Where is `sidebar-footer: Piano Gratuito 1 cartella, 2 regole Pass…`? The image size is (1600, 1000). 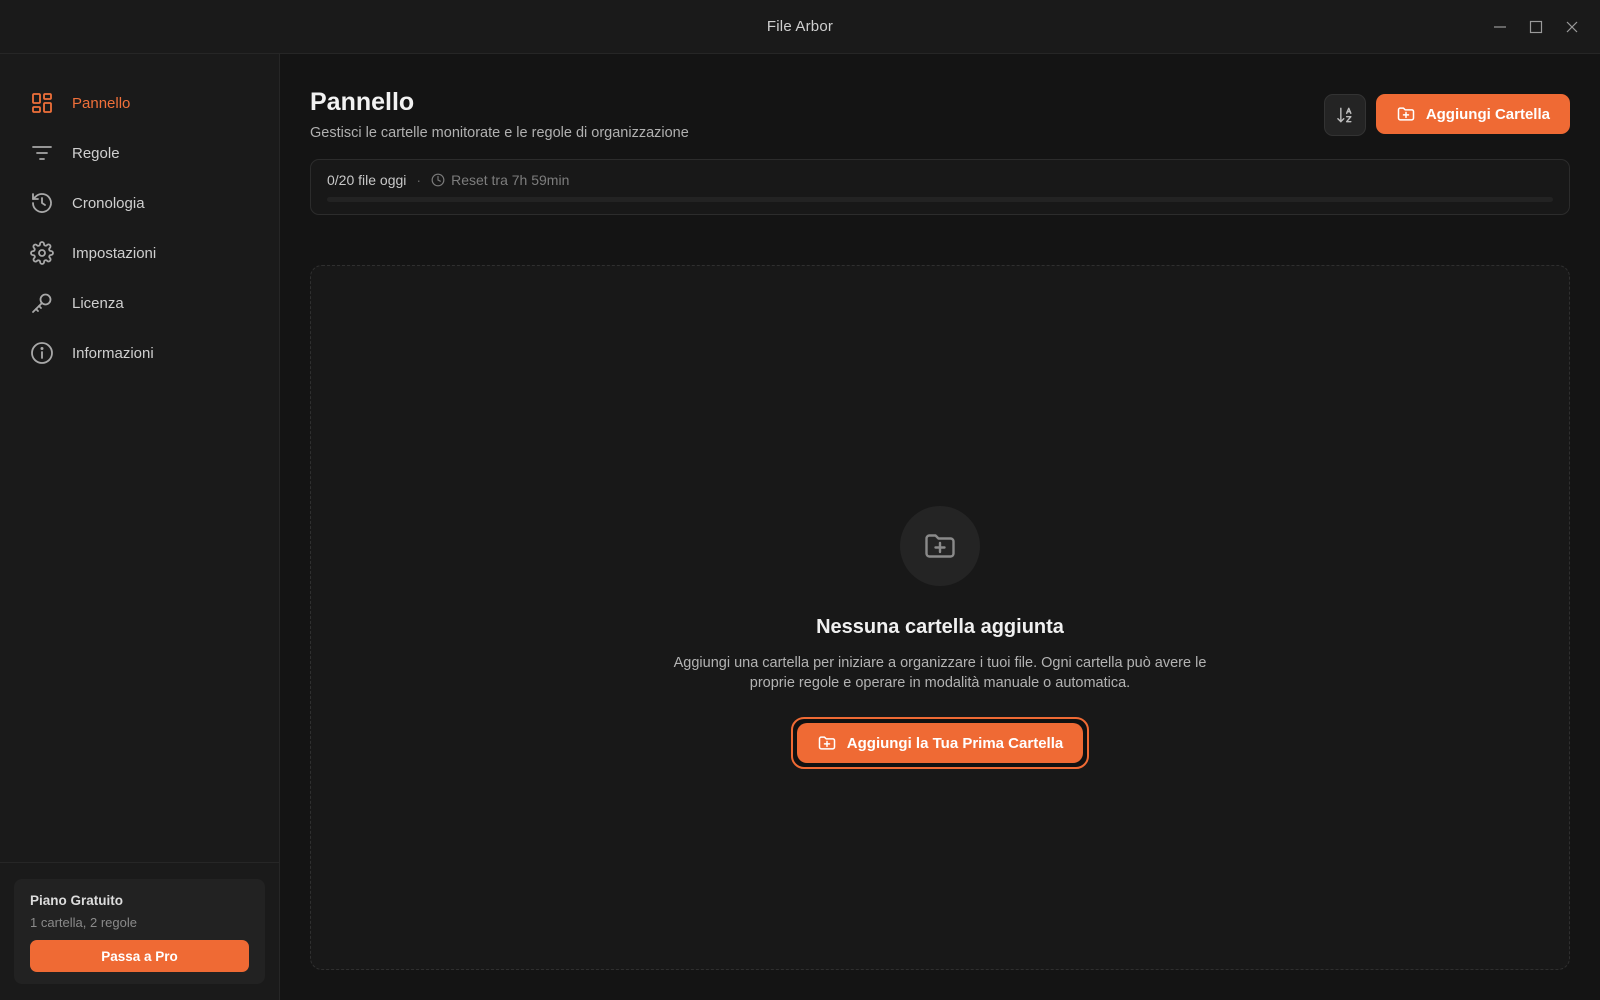
sidebar-footer: Piano Gratuito 1 cartella, 2 regole Pass… is located at coordinates (139, 931).